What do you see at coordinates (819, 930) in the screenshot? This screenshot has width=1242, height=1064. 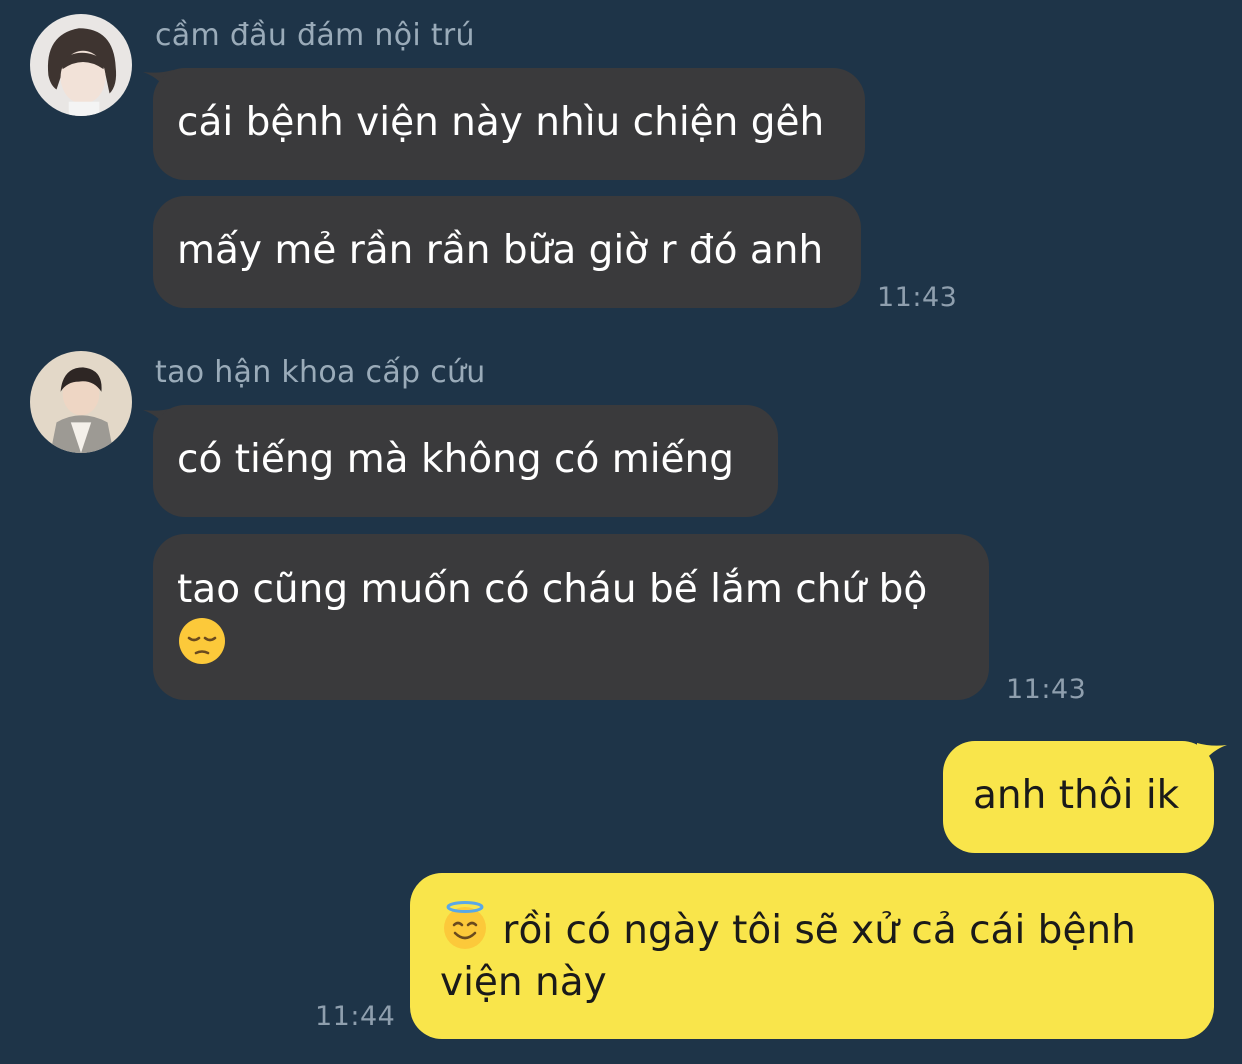 I see `message-text: rồi có ngày tôi sẽ xử cả cái bệnh` at bounding box center [819, 930].